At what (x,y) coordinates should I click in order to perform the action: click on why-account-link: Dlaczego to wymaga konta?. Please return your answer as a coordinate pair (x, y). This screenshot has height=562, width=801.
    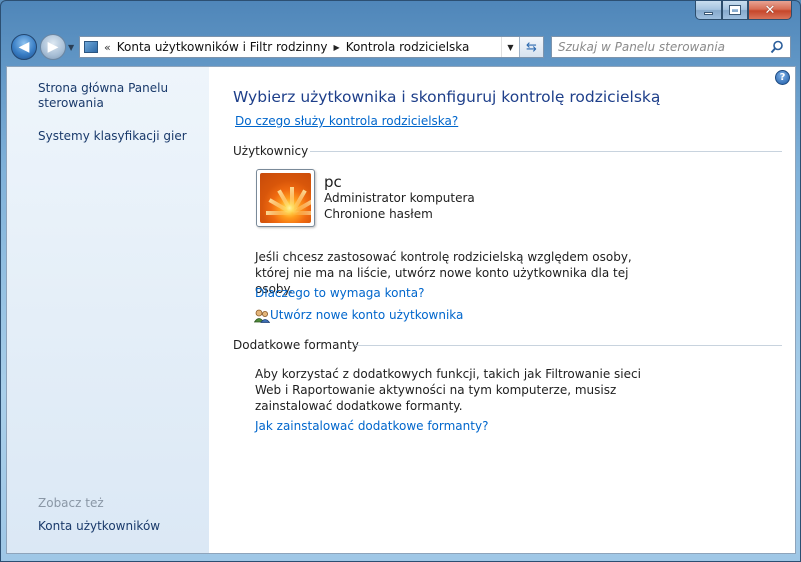
    Looking at the image, I should click on (339, 293).